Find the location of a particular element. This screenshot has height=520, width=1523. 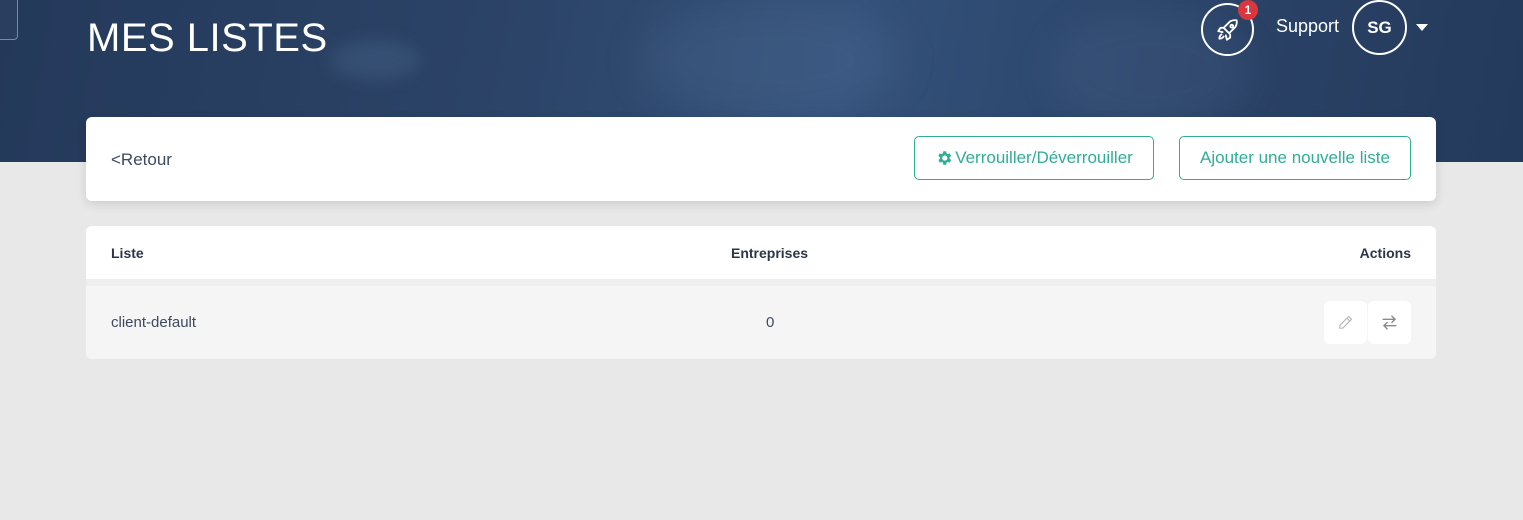

column-header-companies: Entreprises is located at coordinates (770, 253).